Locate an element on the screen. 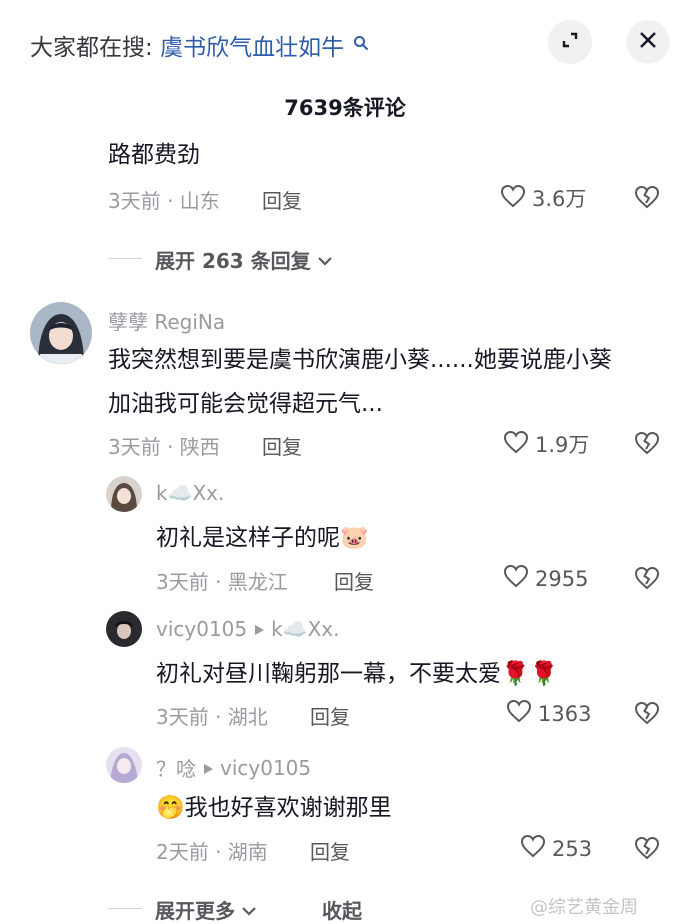 The height and width of the screenshot is (924, 690). reply-header: ？唸 vicy0105 is located at coordinates (233, 767).